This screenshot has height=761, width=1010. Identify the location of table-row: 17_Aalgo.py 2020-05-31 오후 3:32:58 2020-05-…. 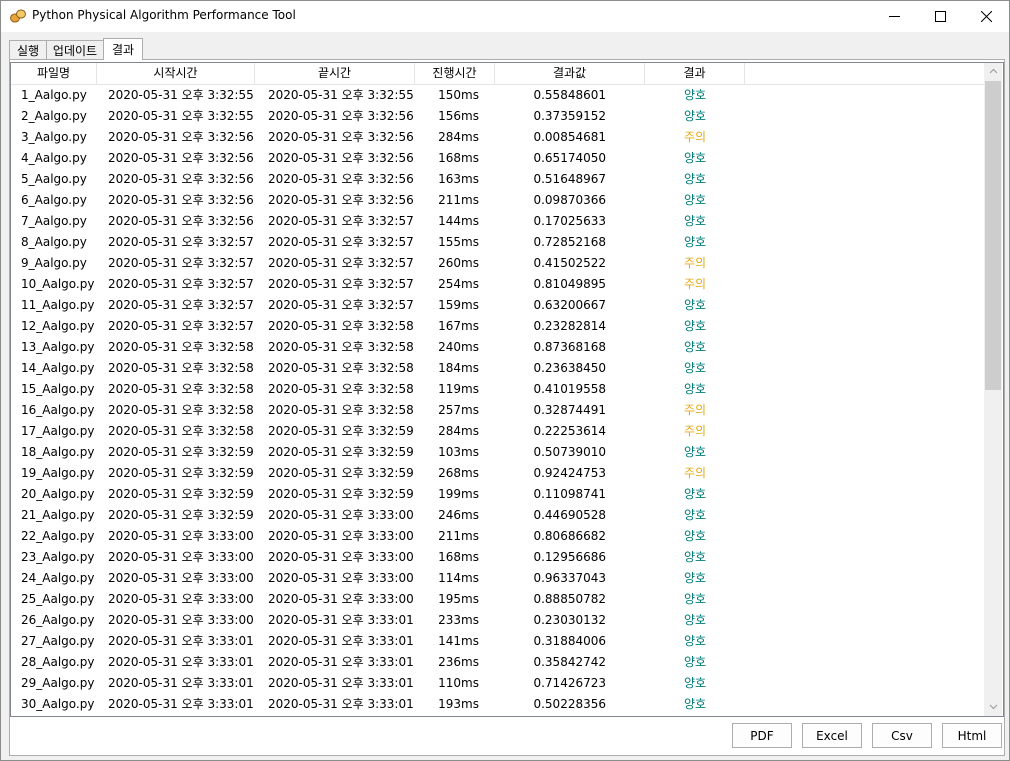
(497, 431).